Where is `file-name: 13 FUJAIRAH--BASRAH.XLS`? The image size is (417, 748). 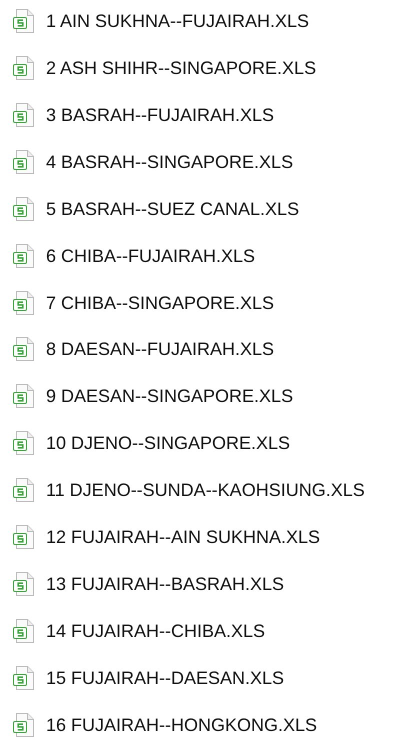
file-name: 13 FUJAIRAH--BASRAH.XLS is located at coordinates (165, 584).